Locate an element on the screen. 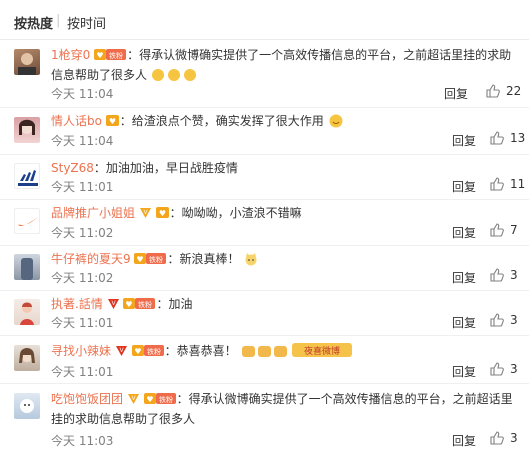  comment-username: 寻找小辣妹 is located at coordinates (81, 351).